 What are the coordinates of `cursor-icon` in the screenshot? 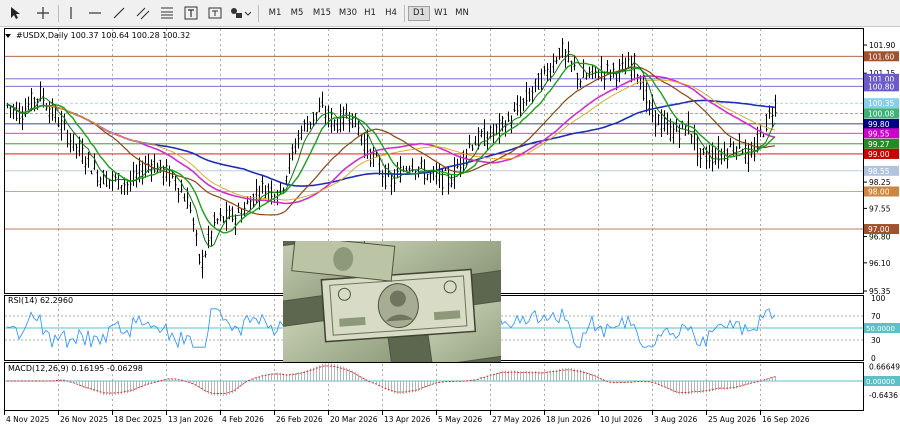 It's located at (15, 13).